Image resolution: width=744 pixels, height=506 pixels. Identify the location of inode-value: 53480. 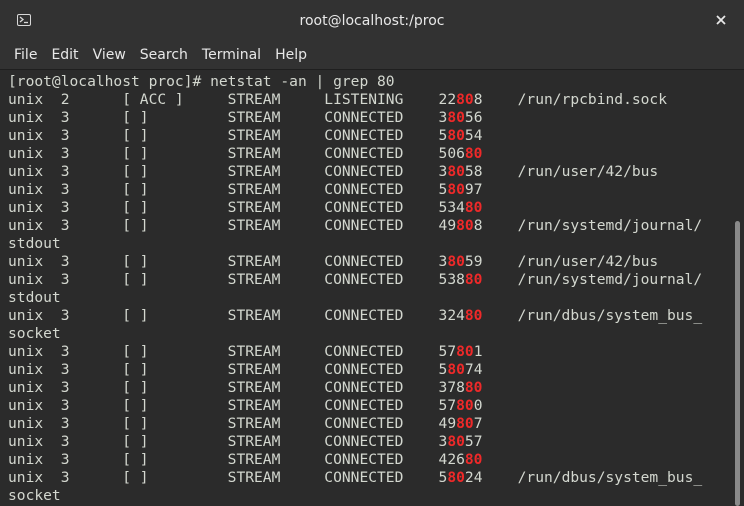
(460, 207).